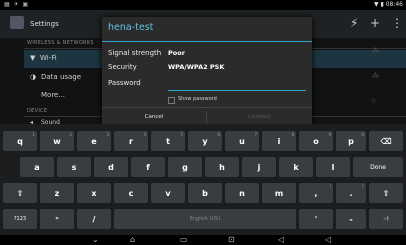 The width and height of the screenshot is (406, 245). What do you see at coordinates (171, 100) in the screenshot?
I see `show-password-checkbox` at bounding box center [171, 100].